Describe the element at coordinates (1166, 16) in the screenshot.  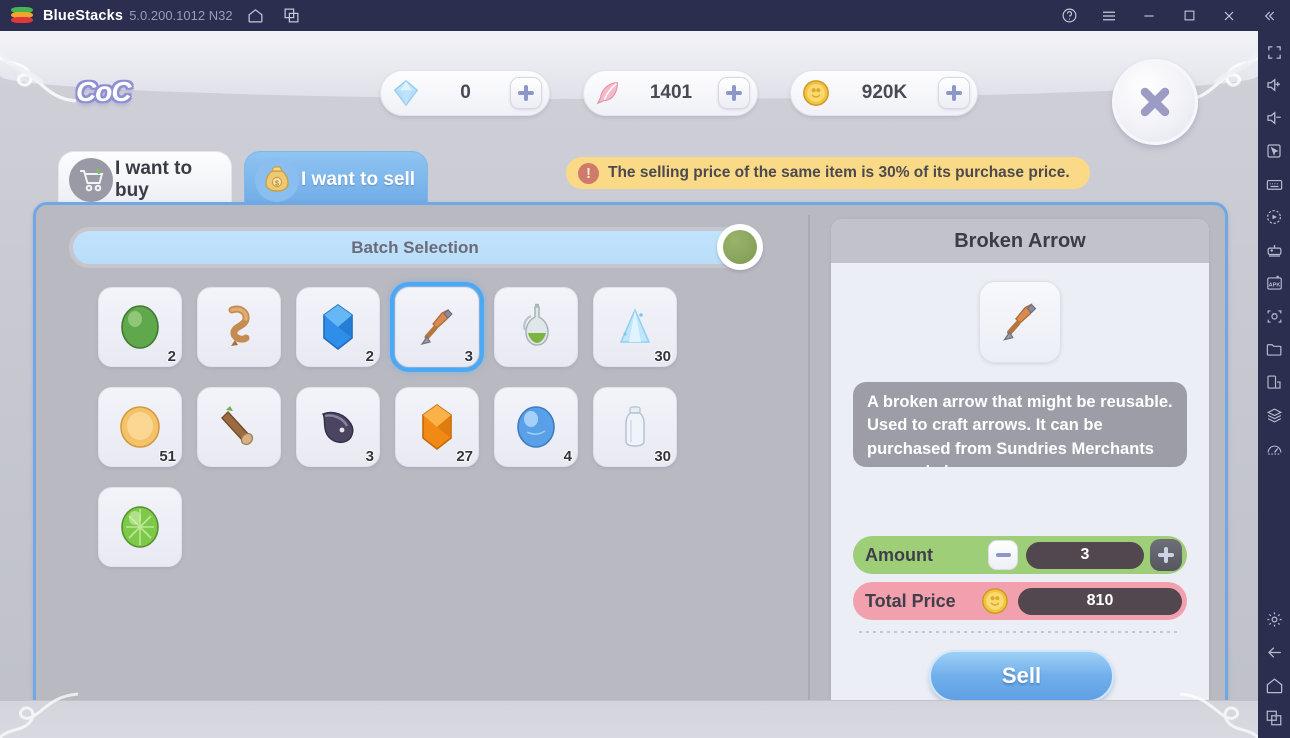
I see `window-controls` at that location.